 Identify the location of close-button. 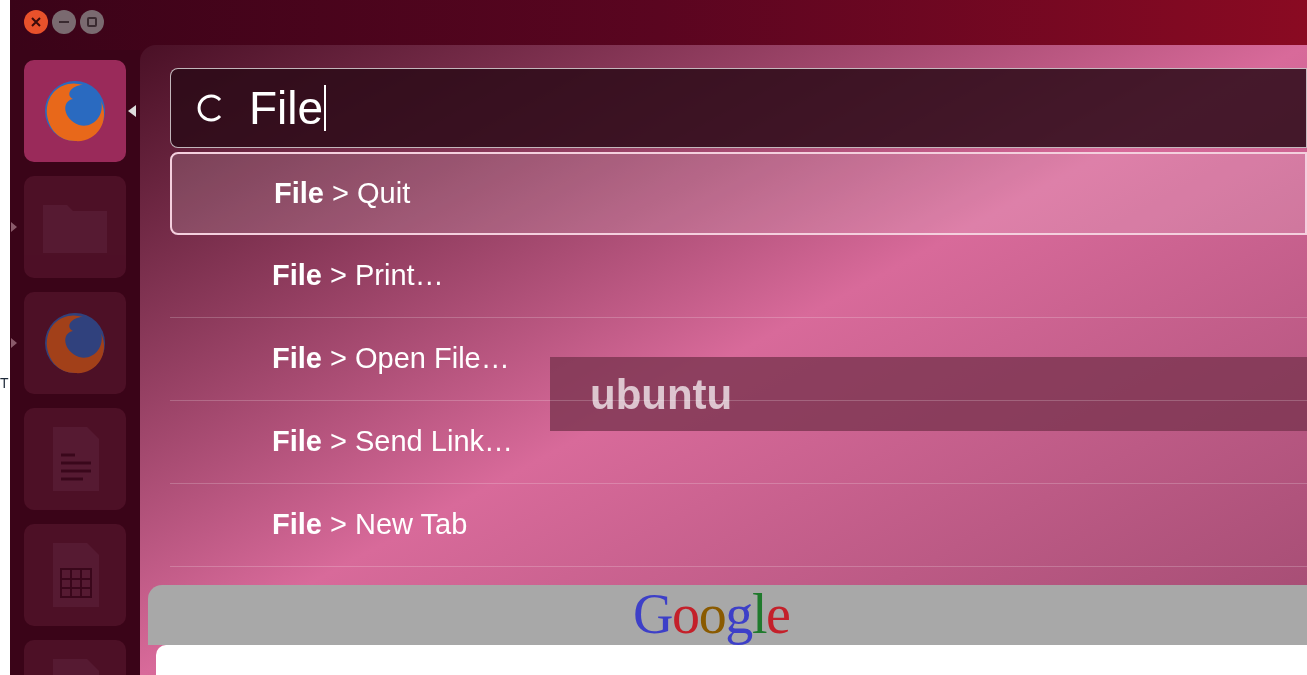
(36, 22).